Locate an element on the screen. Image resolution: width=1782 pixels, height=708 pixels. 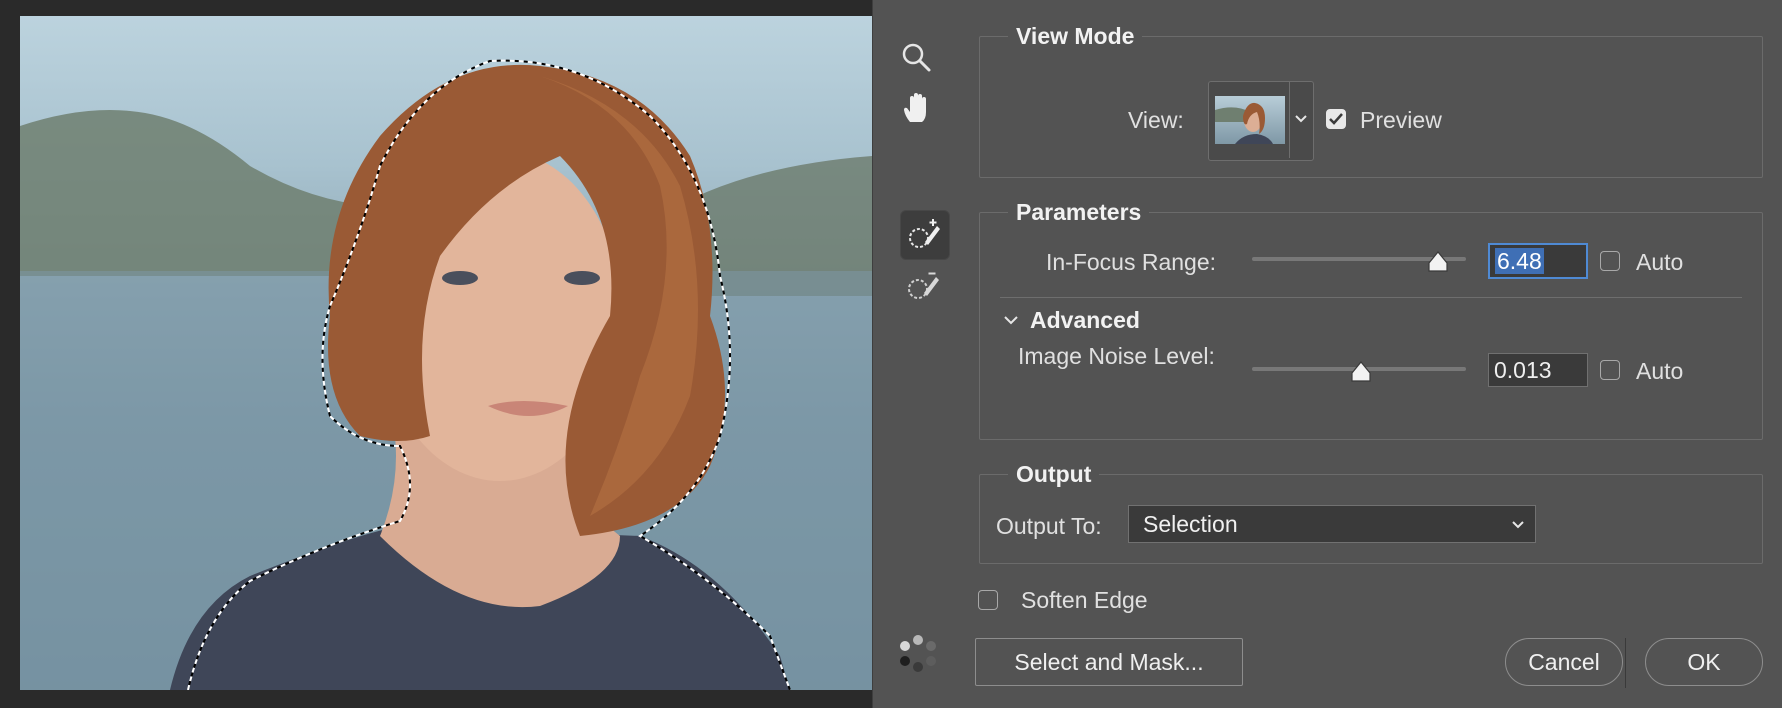
hand-icon is located at coordinates (915, 107).